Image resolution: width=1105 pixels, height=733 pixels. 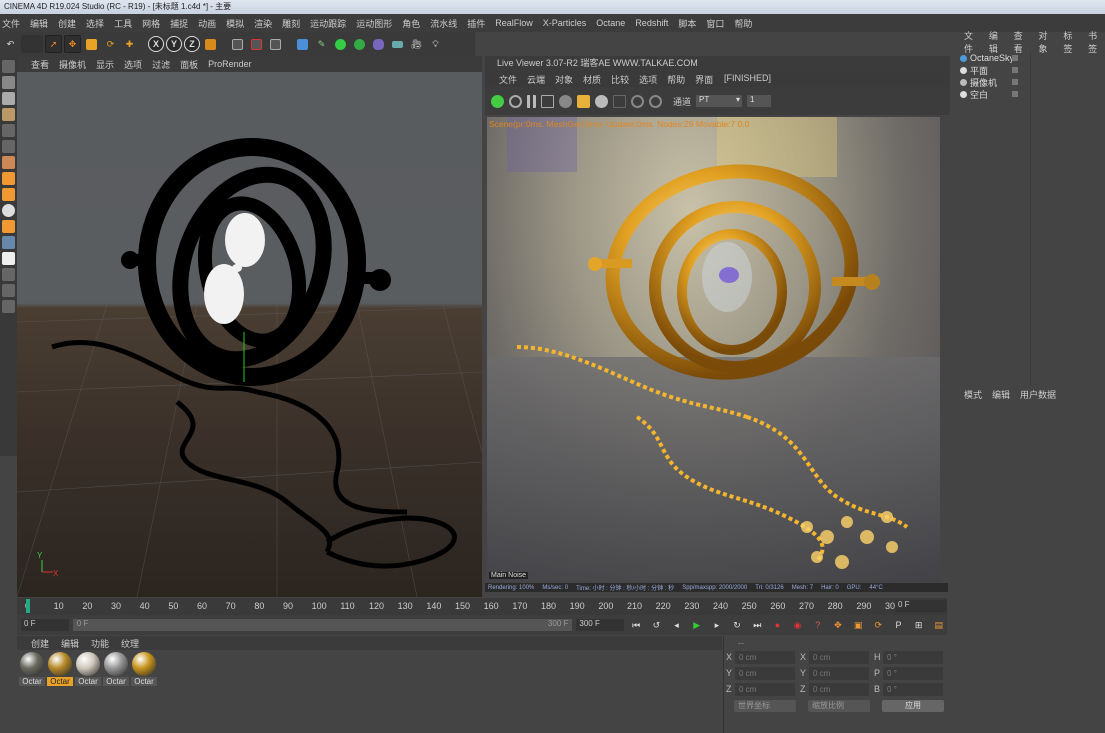 What do you see at coordinates (340, 44) in the screenshot?
I see `subdivision-icon` at bounding box center [340, 44].